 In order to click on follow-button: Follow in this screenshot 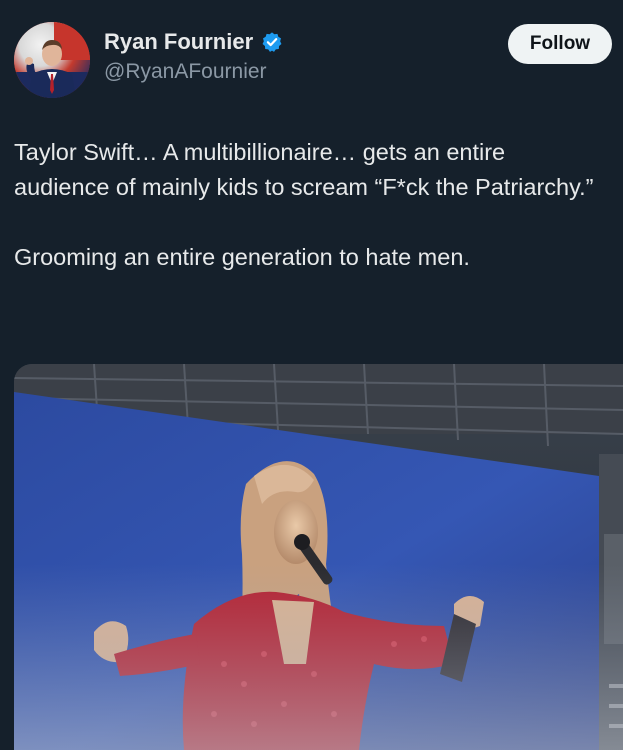, I will do `click(560, 44)`.